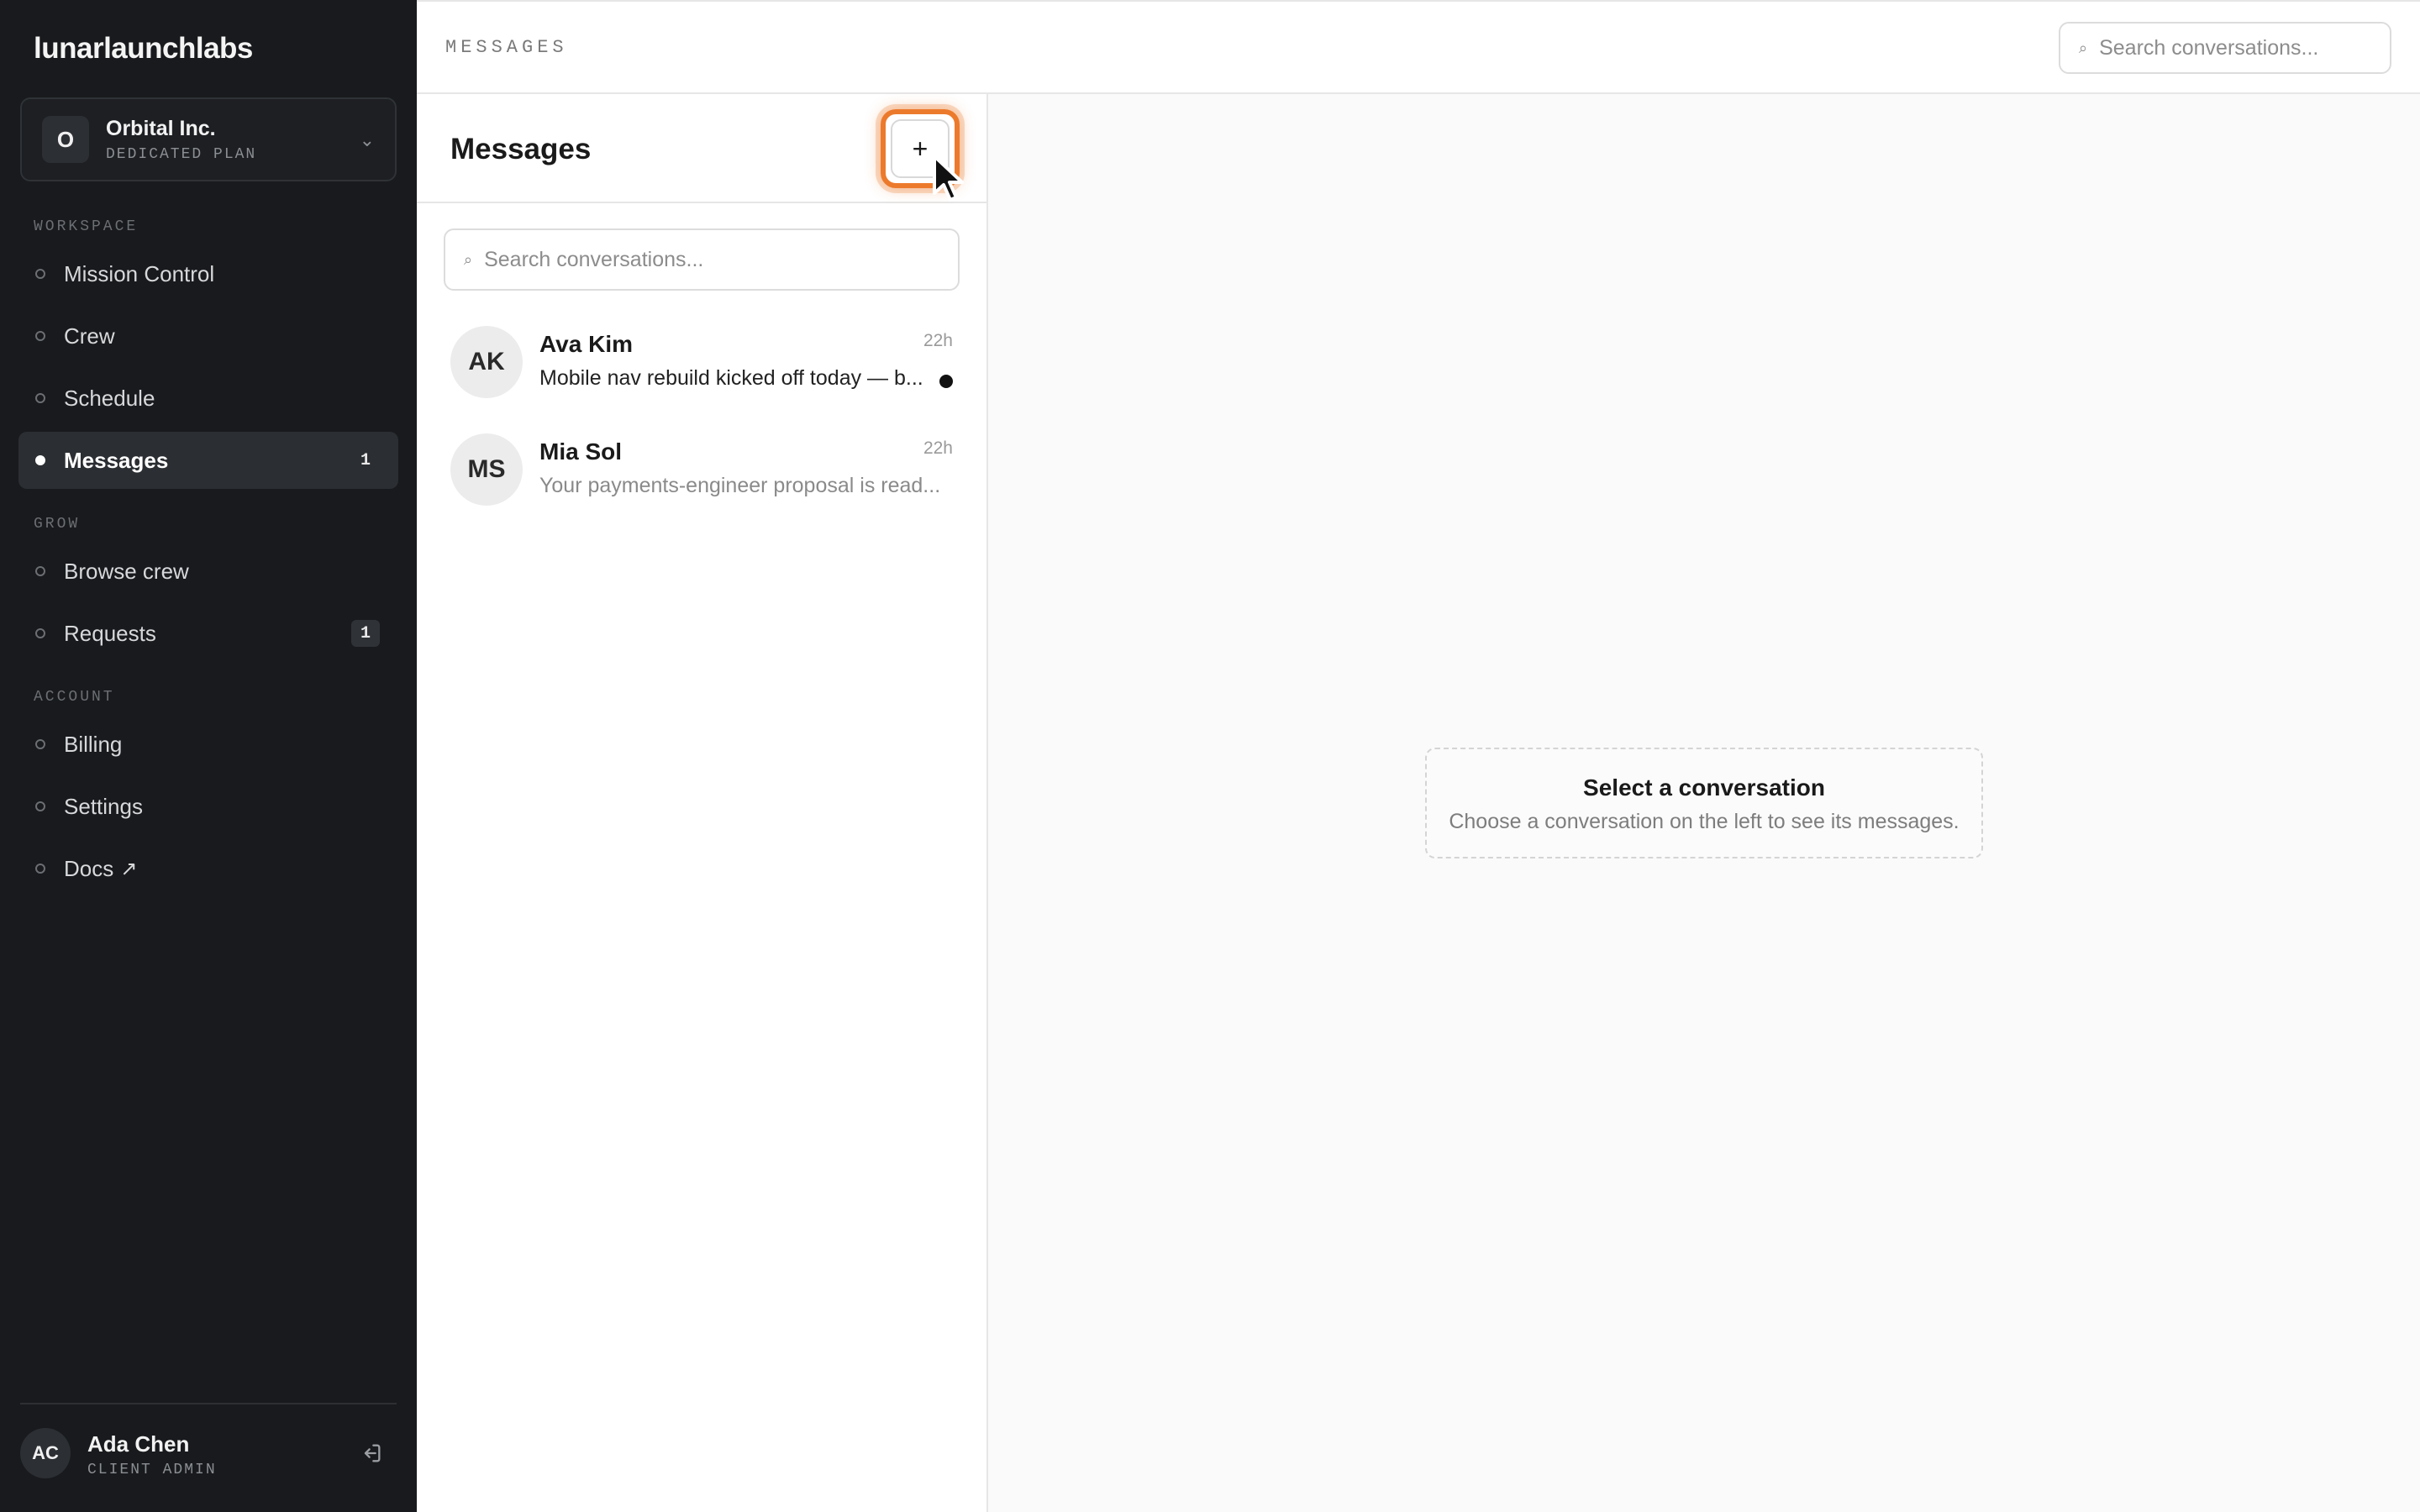  I want to click on conversation-search-input, so click(611, 259).